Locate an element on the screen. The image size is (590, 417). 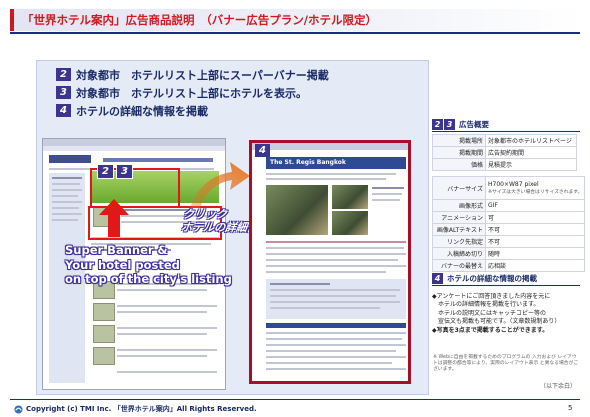
table-row: 価格 見積提示 is located at coordinates (504, 164).